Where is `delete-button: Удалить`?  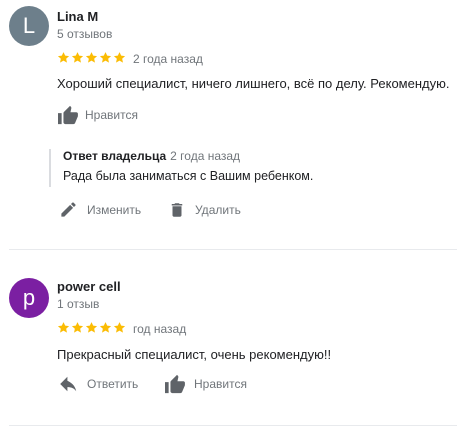 delete-button: Удалить is located at coordinates (204, 210).